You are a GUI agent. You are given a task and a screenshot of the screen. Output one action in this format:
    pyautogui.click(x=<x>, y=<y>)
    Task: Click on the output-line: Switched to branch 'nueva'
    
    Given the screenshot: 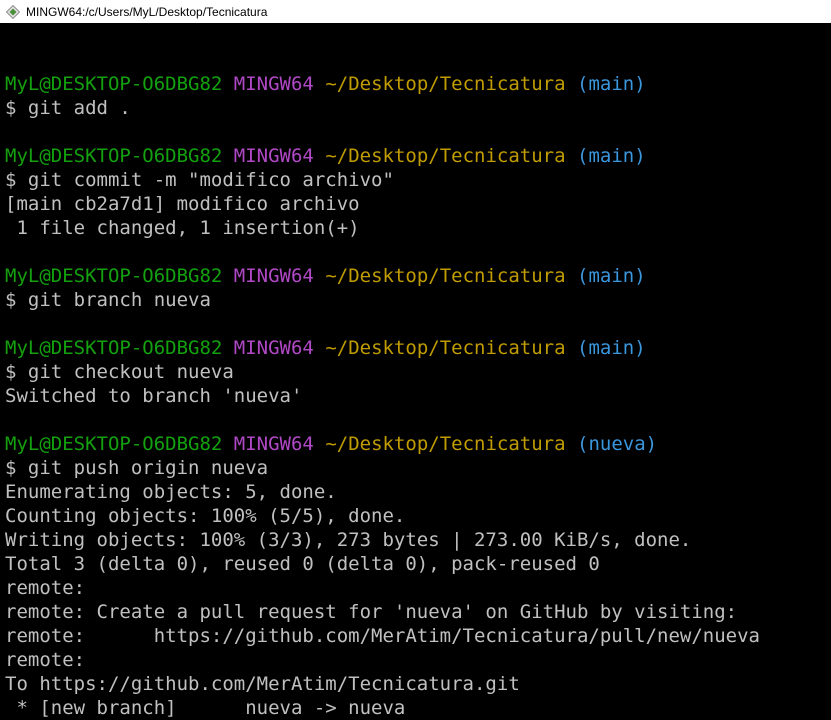 What is the action you would take?
    pyautogui.click(x=154, y=396)
    